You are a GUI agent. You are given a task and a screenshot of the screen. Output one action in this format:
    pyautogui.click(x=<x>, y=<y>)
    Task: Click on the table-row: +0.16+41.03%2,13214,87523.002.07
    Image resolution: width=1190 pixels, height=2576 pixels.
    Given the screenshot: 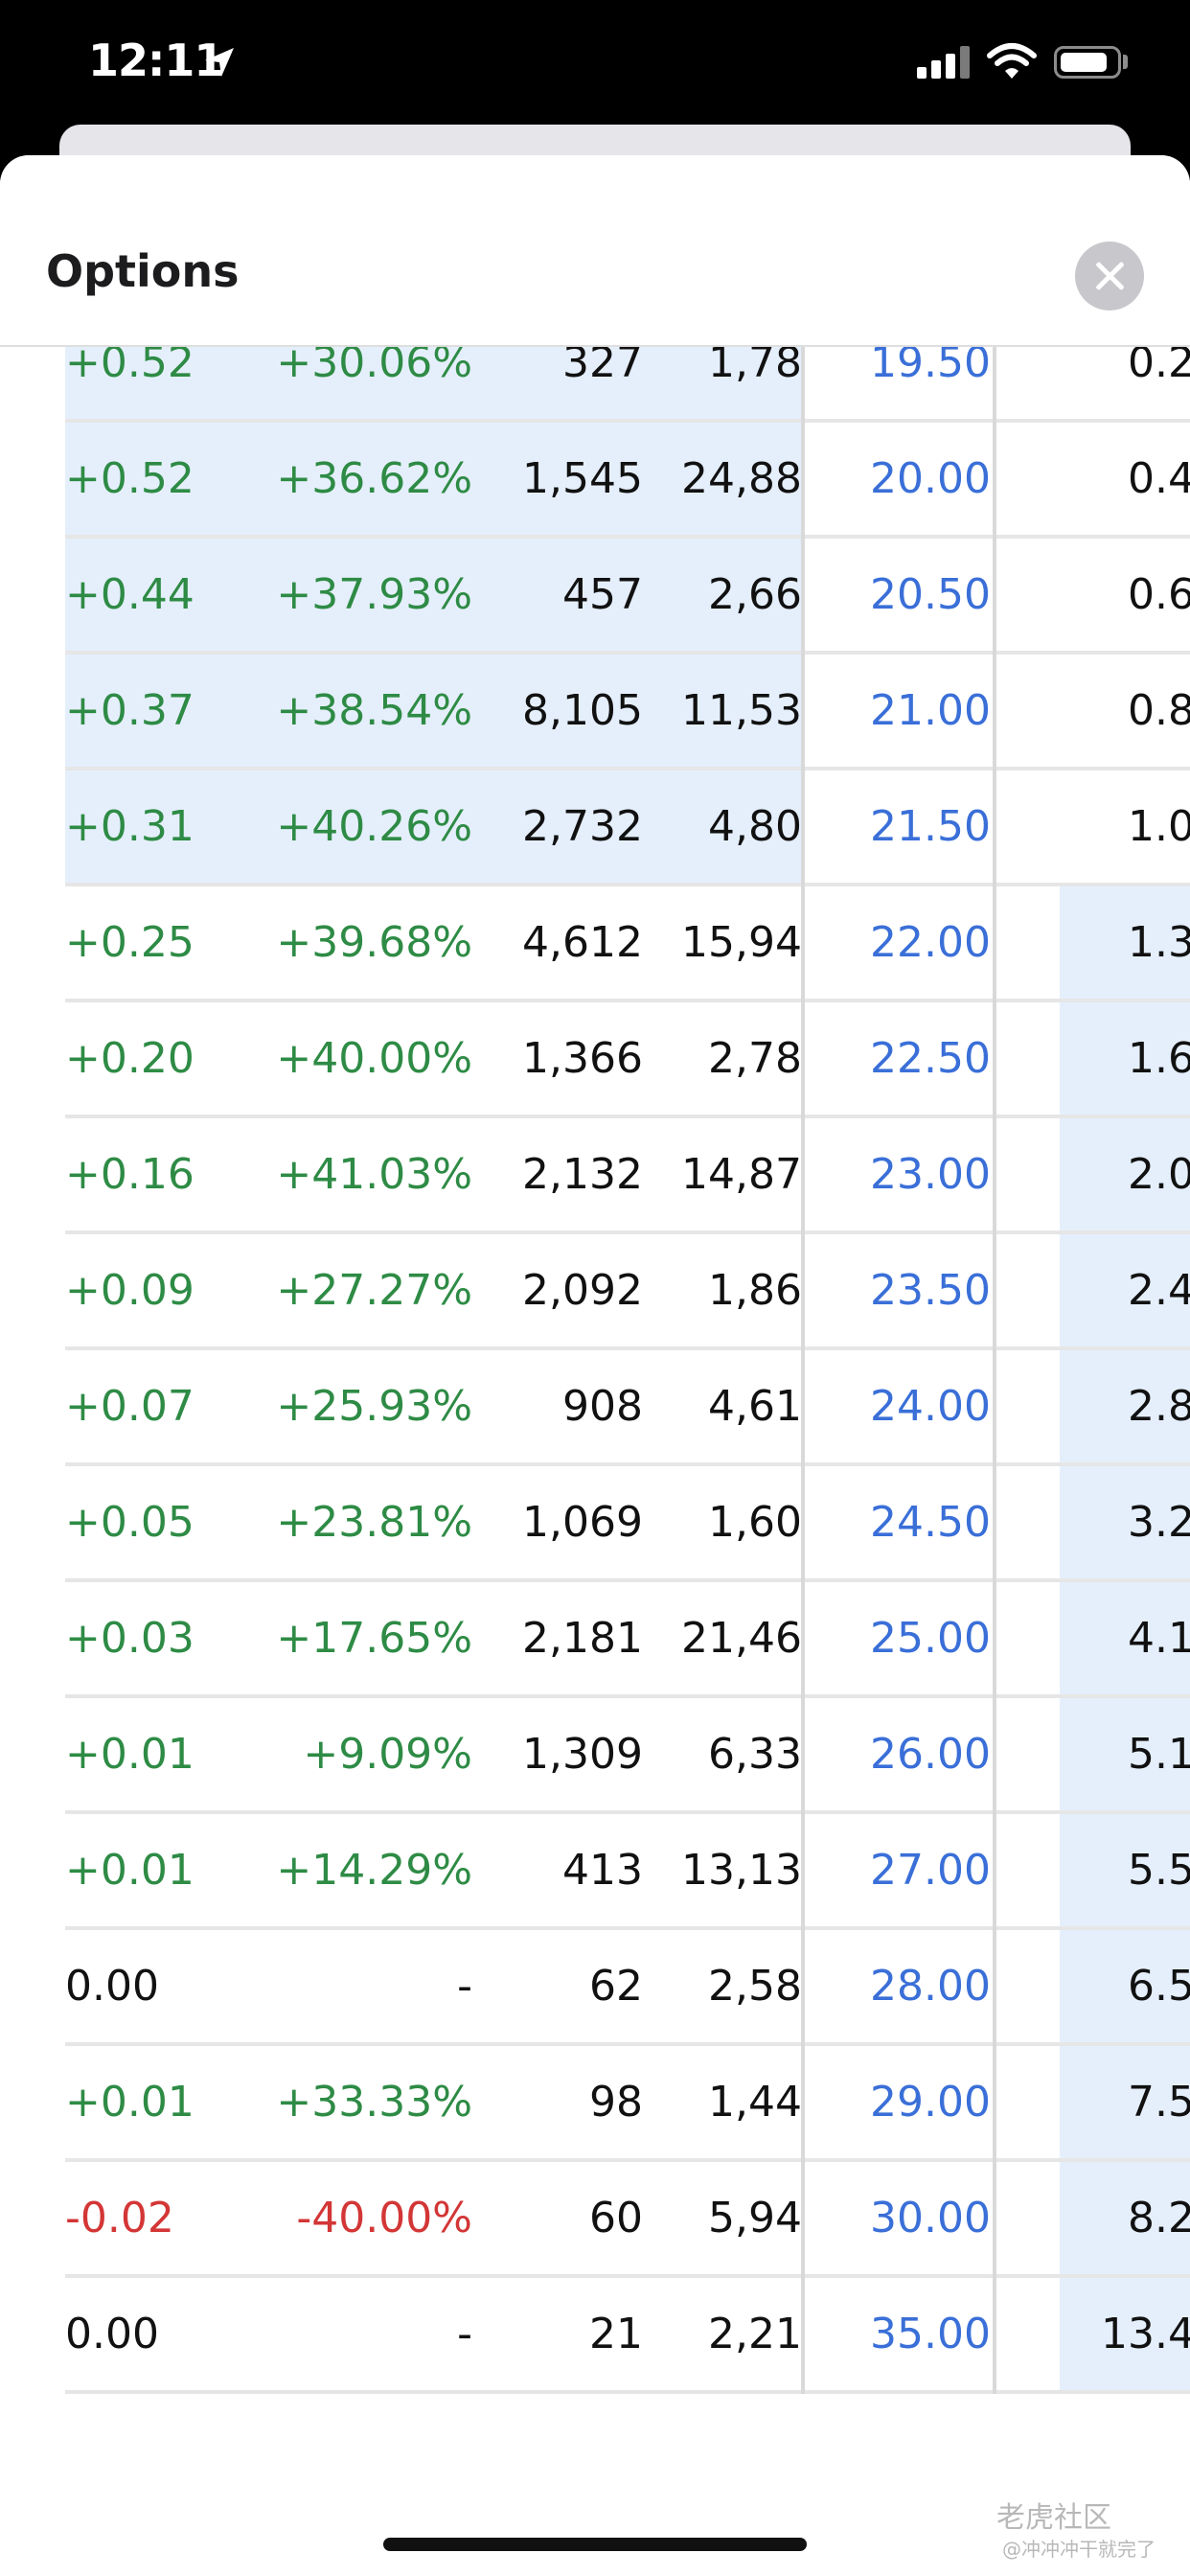 What is the action you would take?
    pyautogui.click(x=627, y=1176)
    